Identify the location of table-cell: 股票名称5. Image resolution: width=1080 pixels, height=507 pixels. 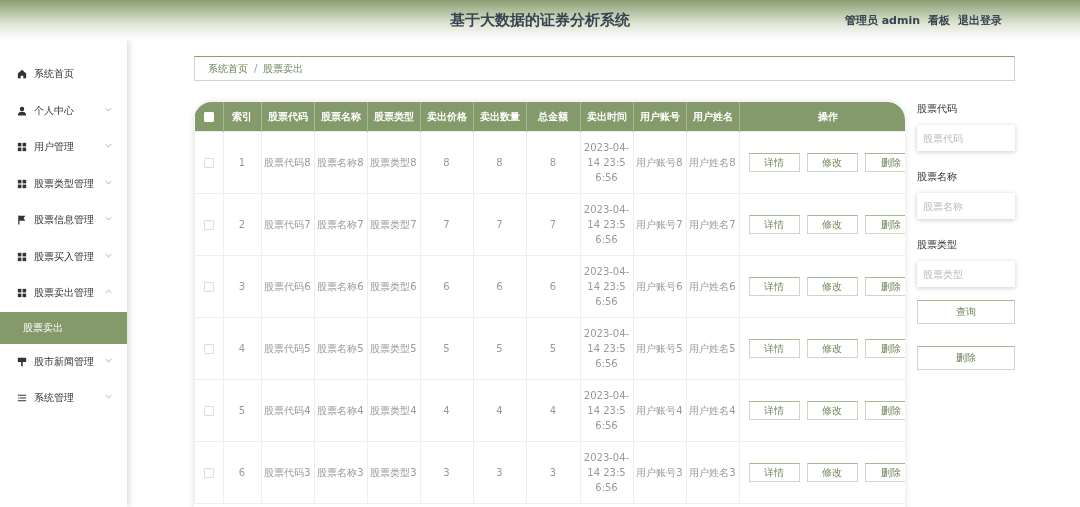
(340, 348).